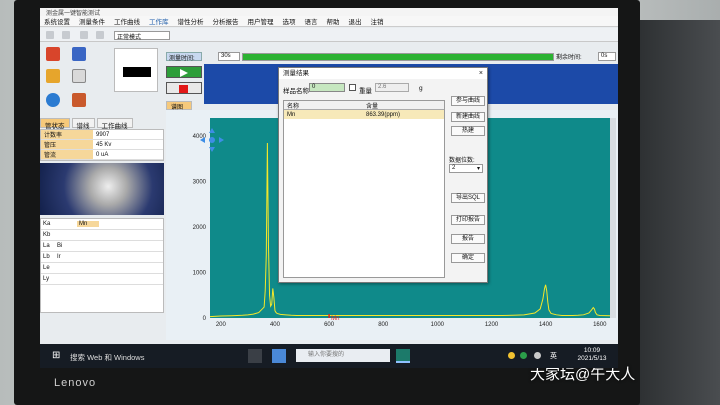 This screenshot has height=405, width=720. What do you see at coordinates (462, 161) in the screenshot?
I see `digits-label: 数据位数:` at bounding box center [462, 161].